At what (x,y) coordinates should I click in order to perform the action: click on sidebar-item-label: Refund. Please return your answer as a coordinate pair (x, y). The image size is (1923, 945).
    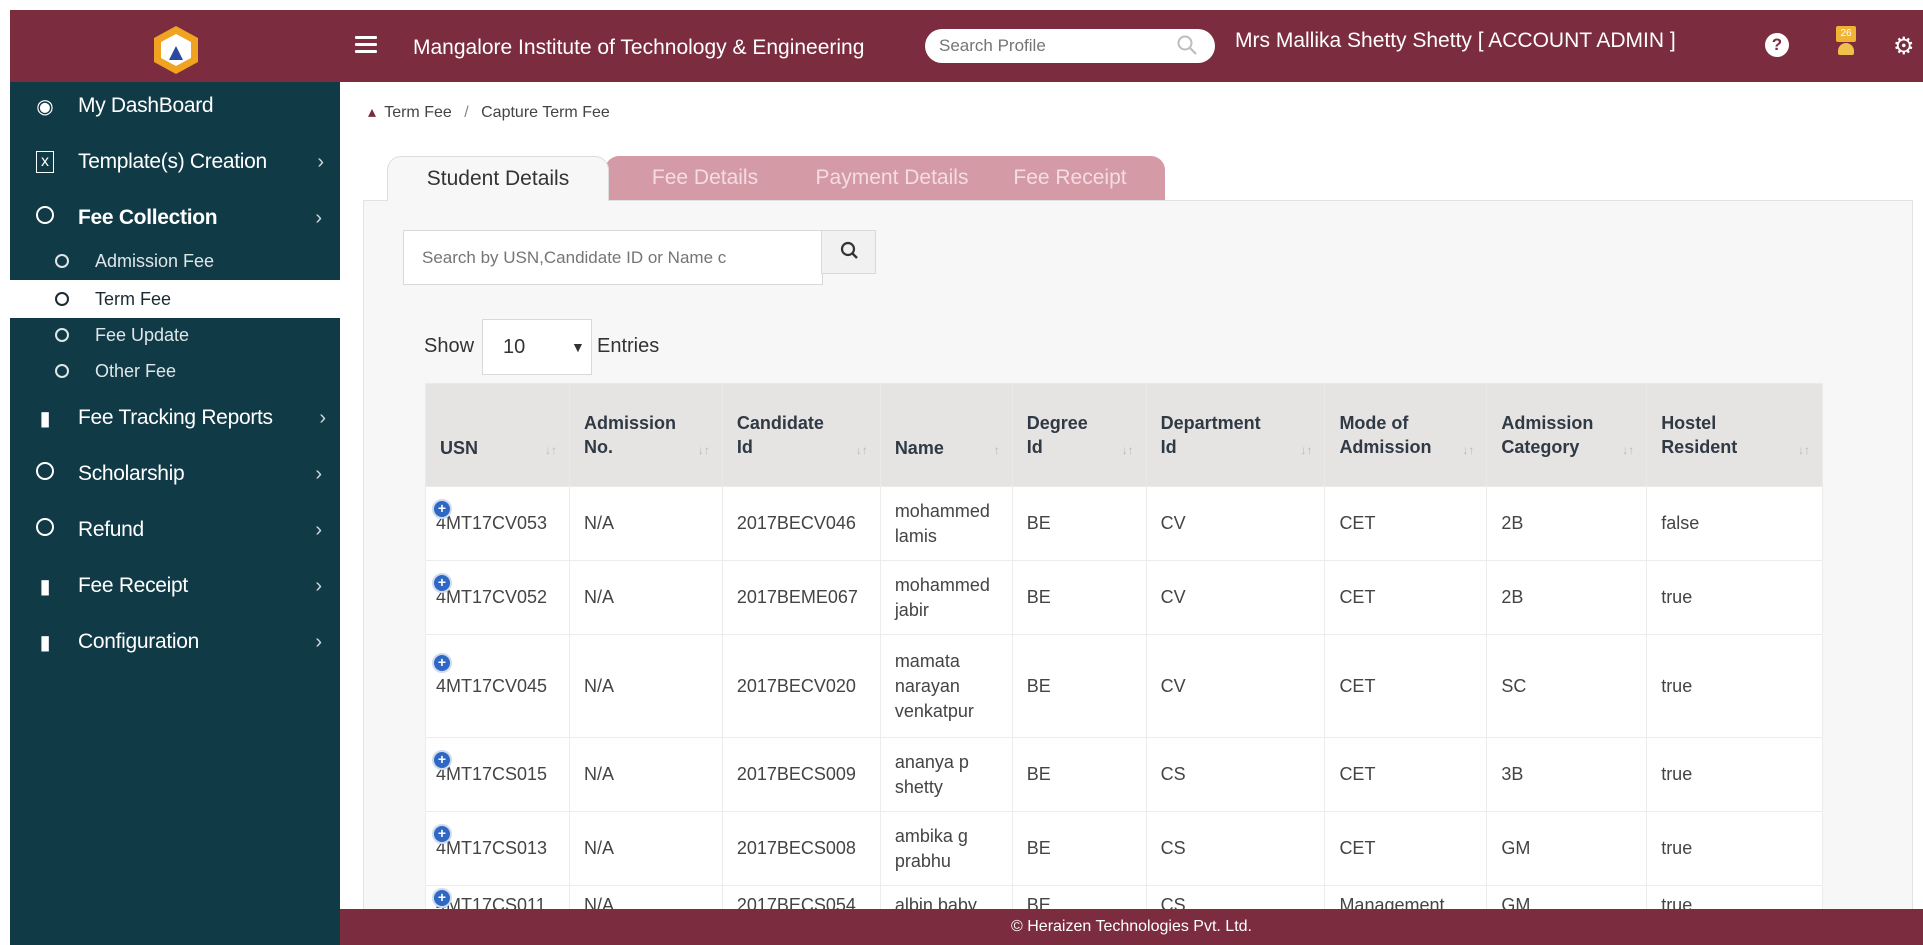
    Looking at the image, I should click on (111, 529).